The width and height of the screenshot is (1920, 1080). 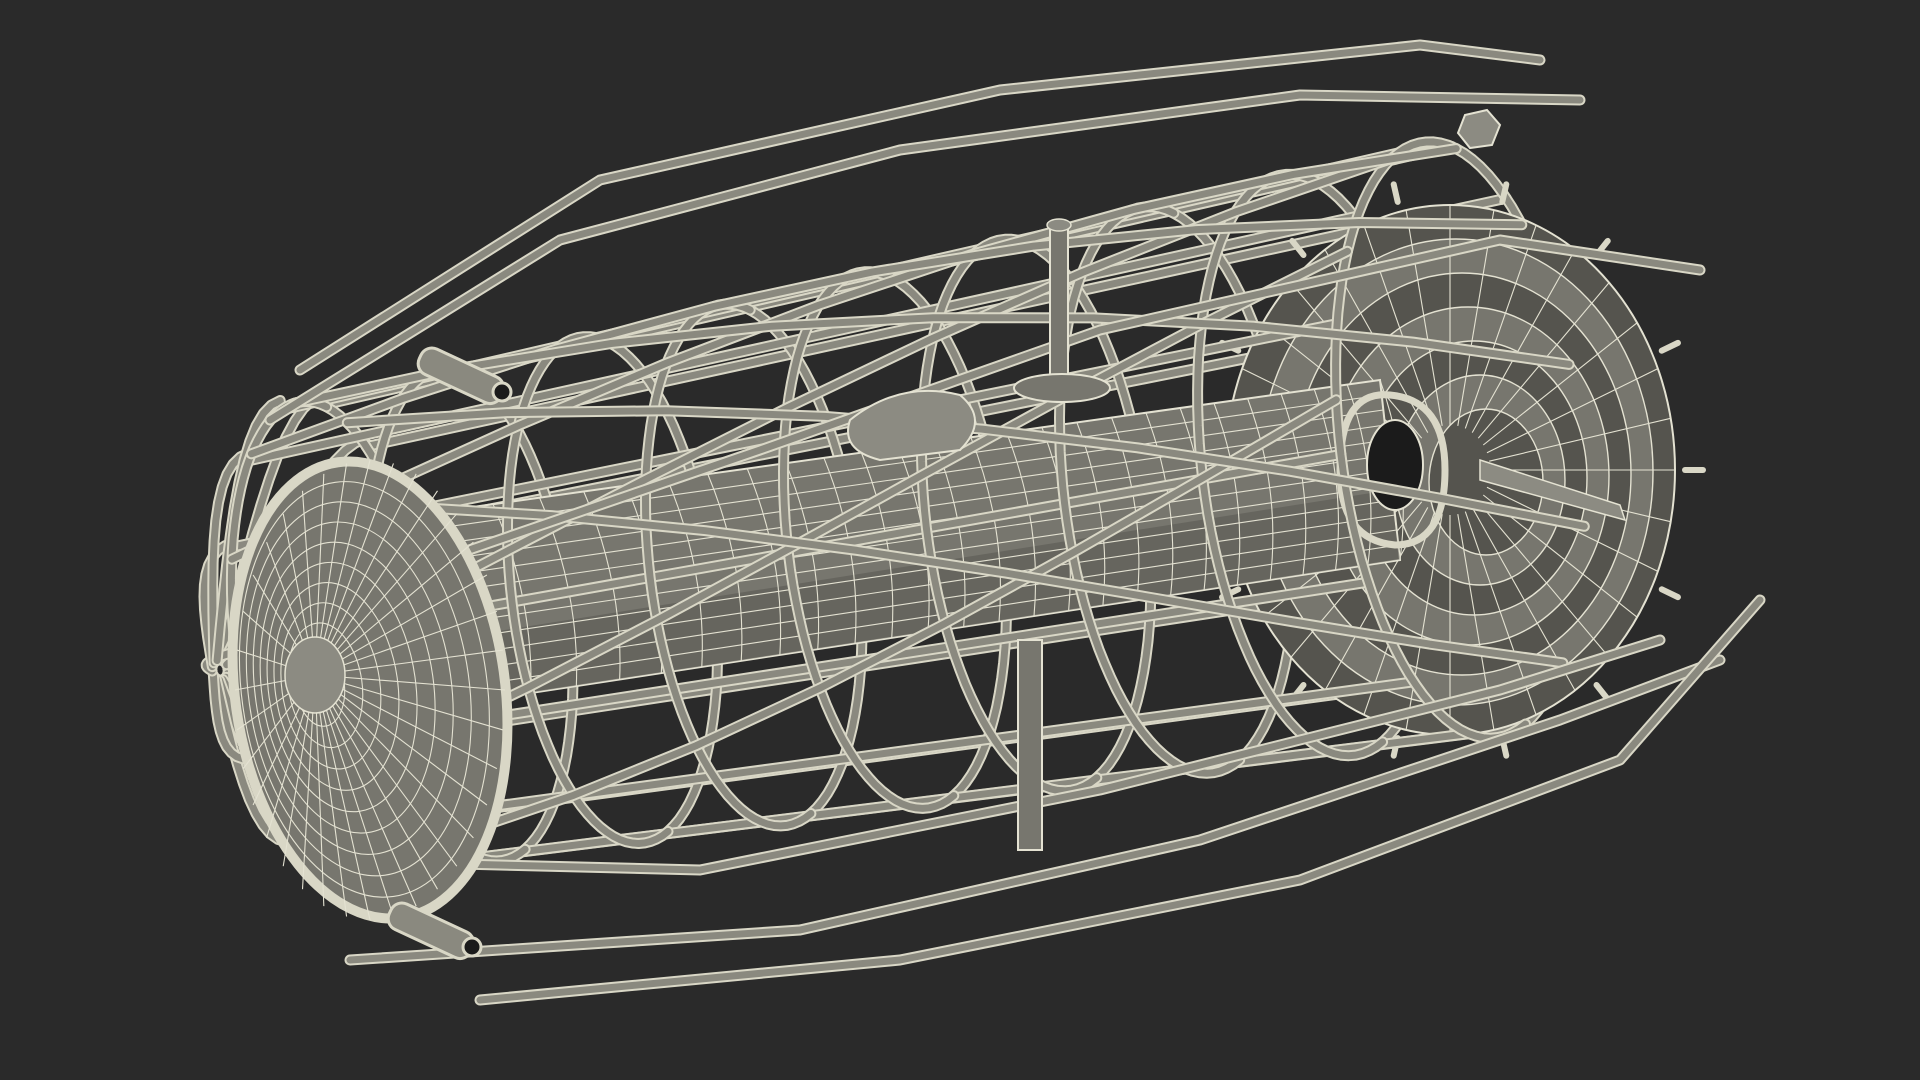 What do you see at coordinates (315, 675) in the screenshot?
I see `end-cap-hub` at bounding box center [315, 675].